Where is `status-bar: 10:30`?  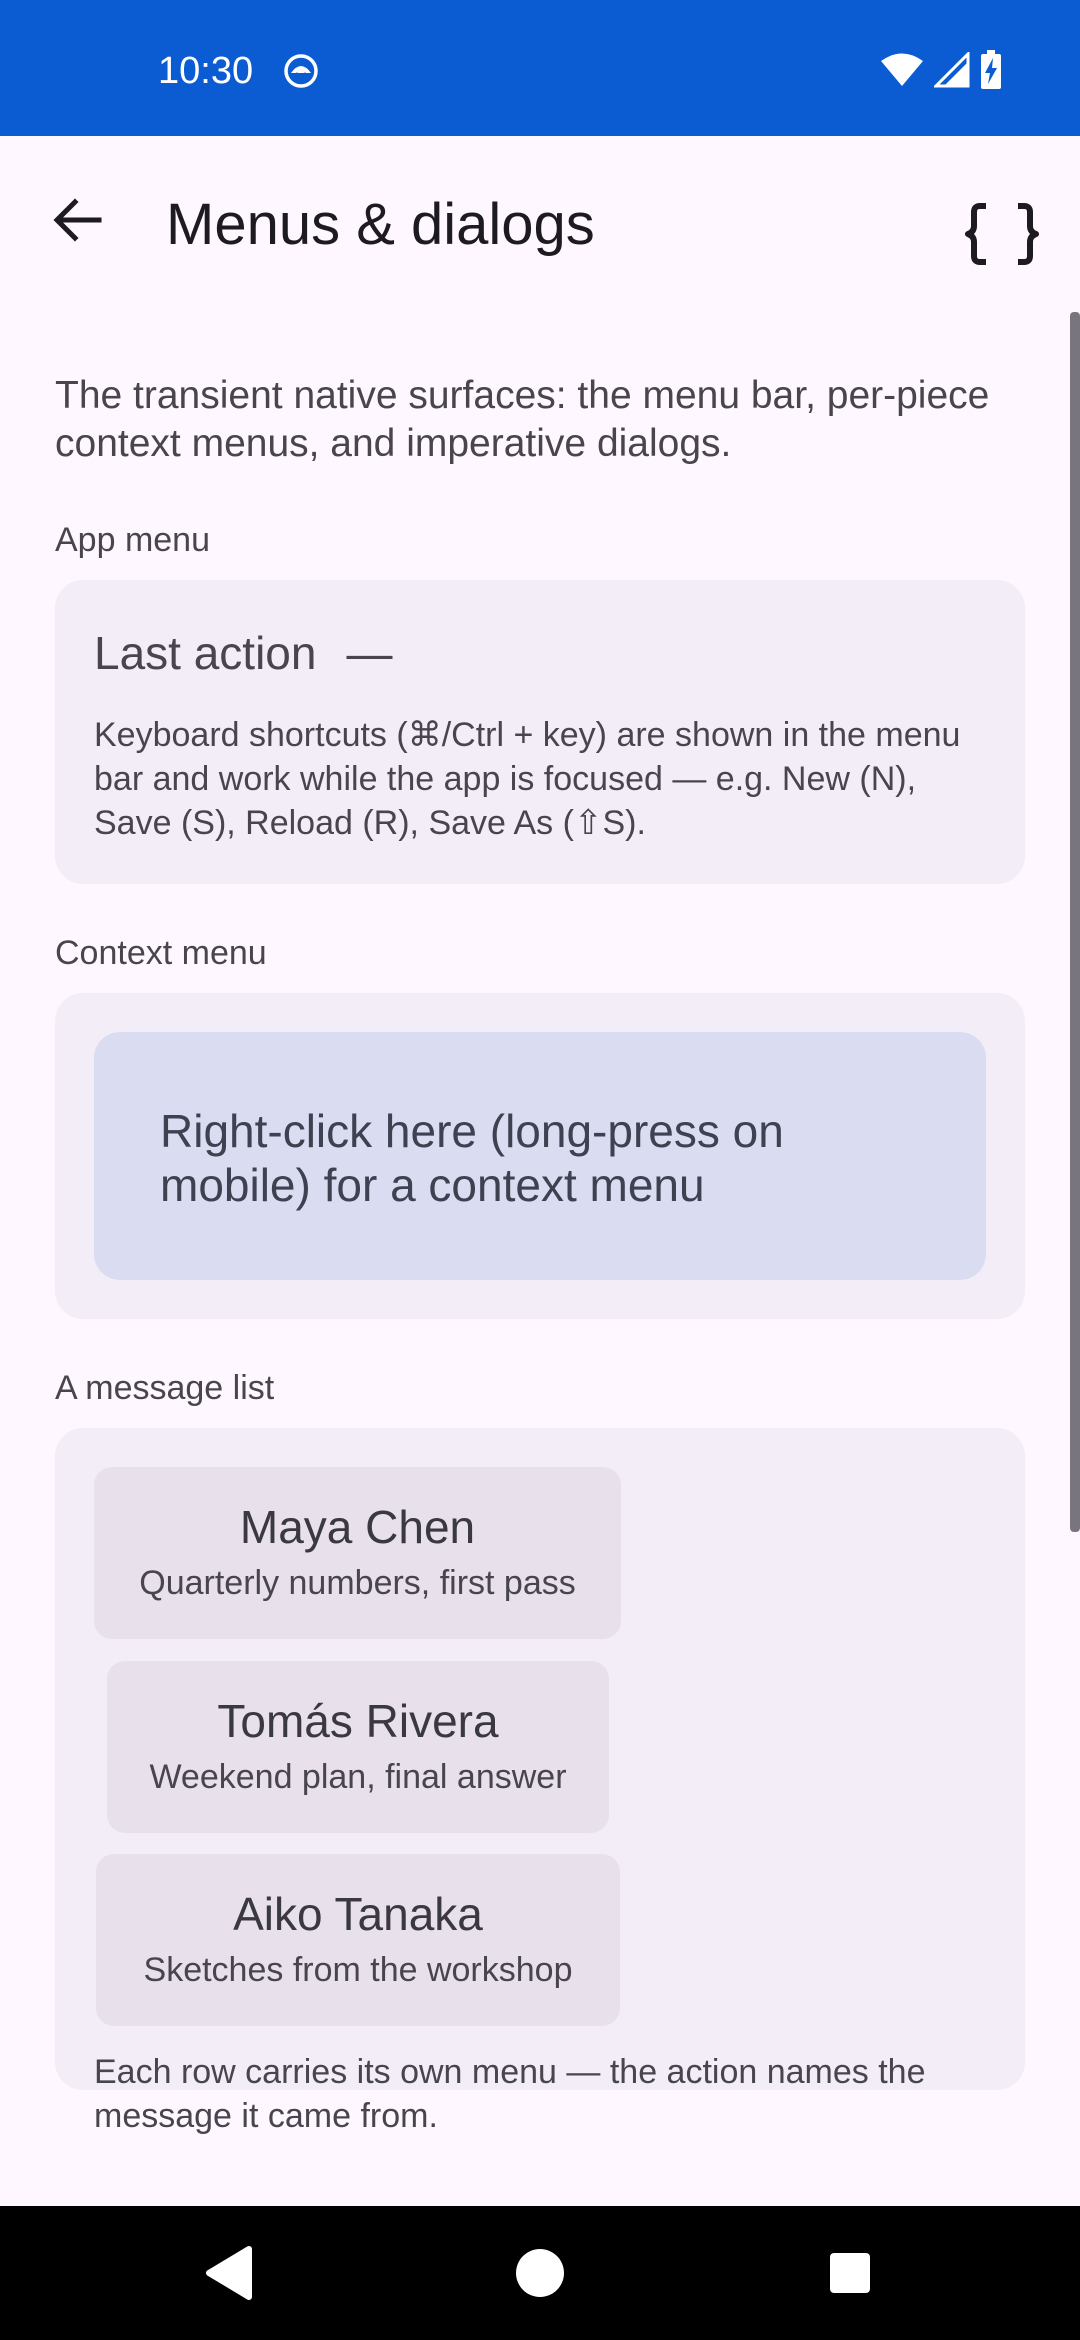 status-bar: 10:30 is located at coordinates (540, 68).